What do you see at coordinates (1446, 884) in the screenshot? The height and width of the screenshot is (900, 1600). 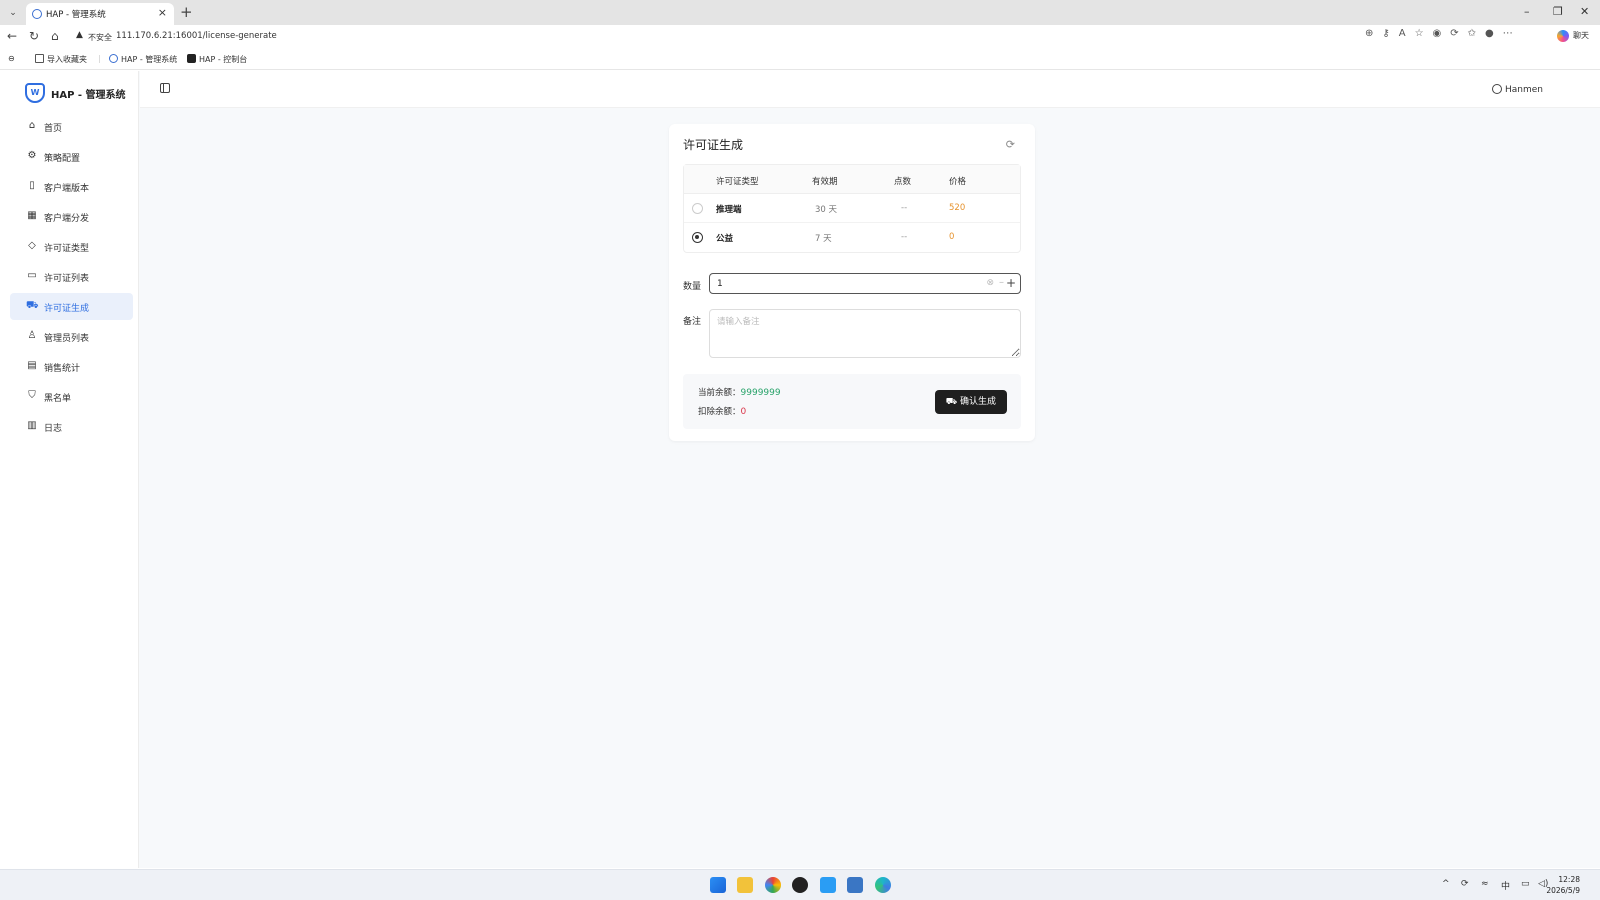 I see `tray-chevron-icon: ^` at bounding box center [1446, 884].